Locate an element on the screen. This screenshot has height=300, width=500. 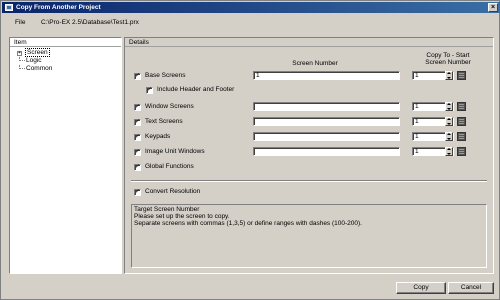
copy-to-header-line1: Copy To - Start is located at coordinates (448, 55).